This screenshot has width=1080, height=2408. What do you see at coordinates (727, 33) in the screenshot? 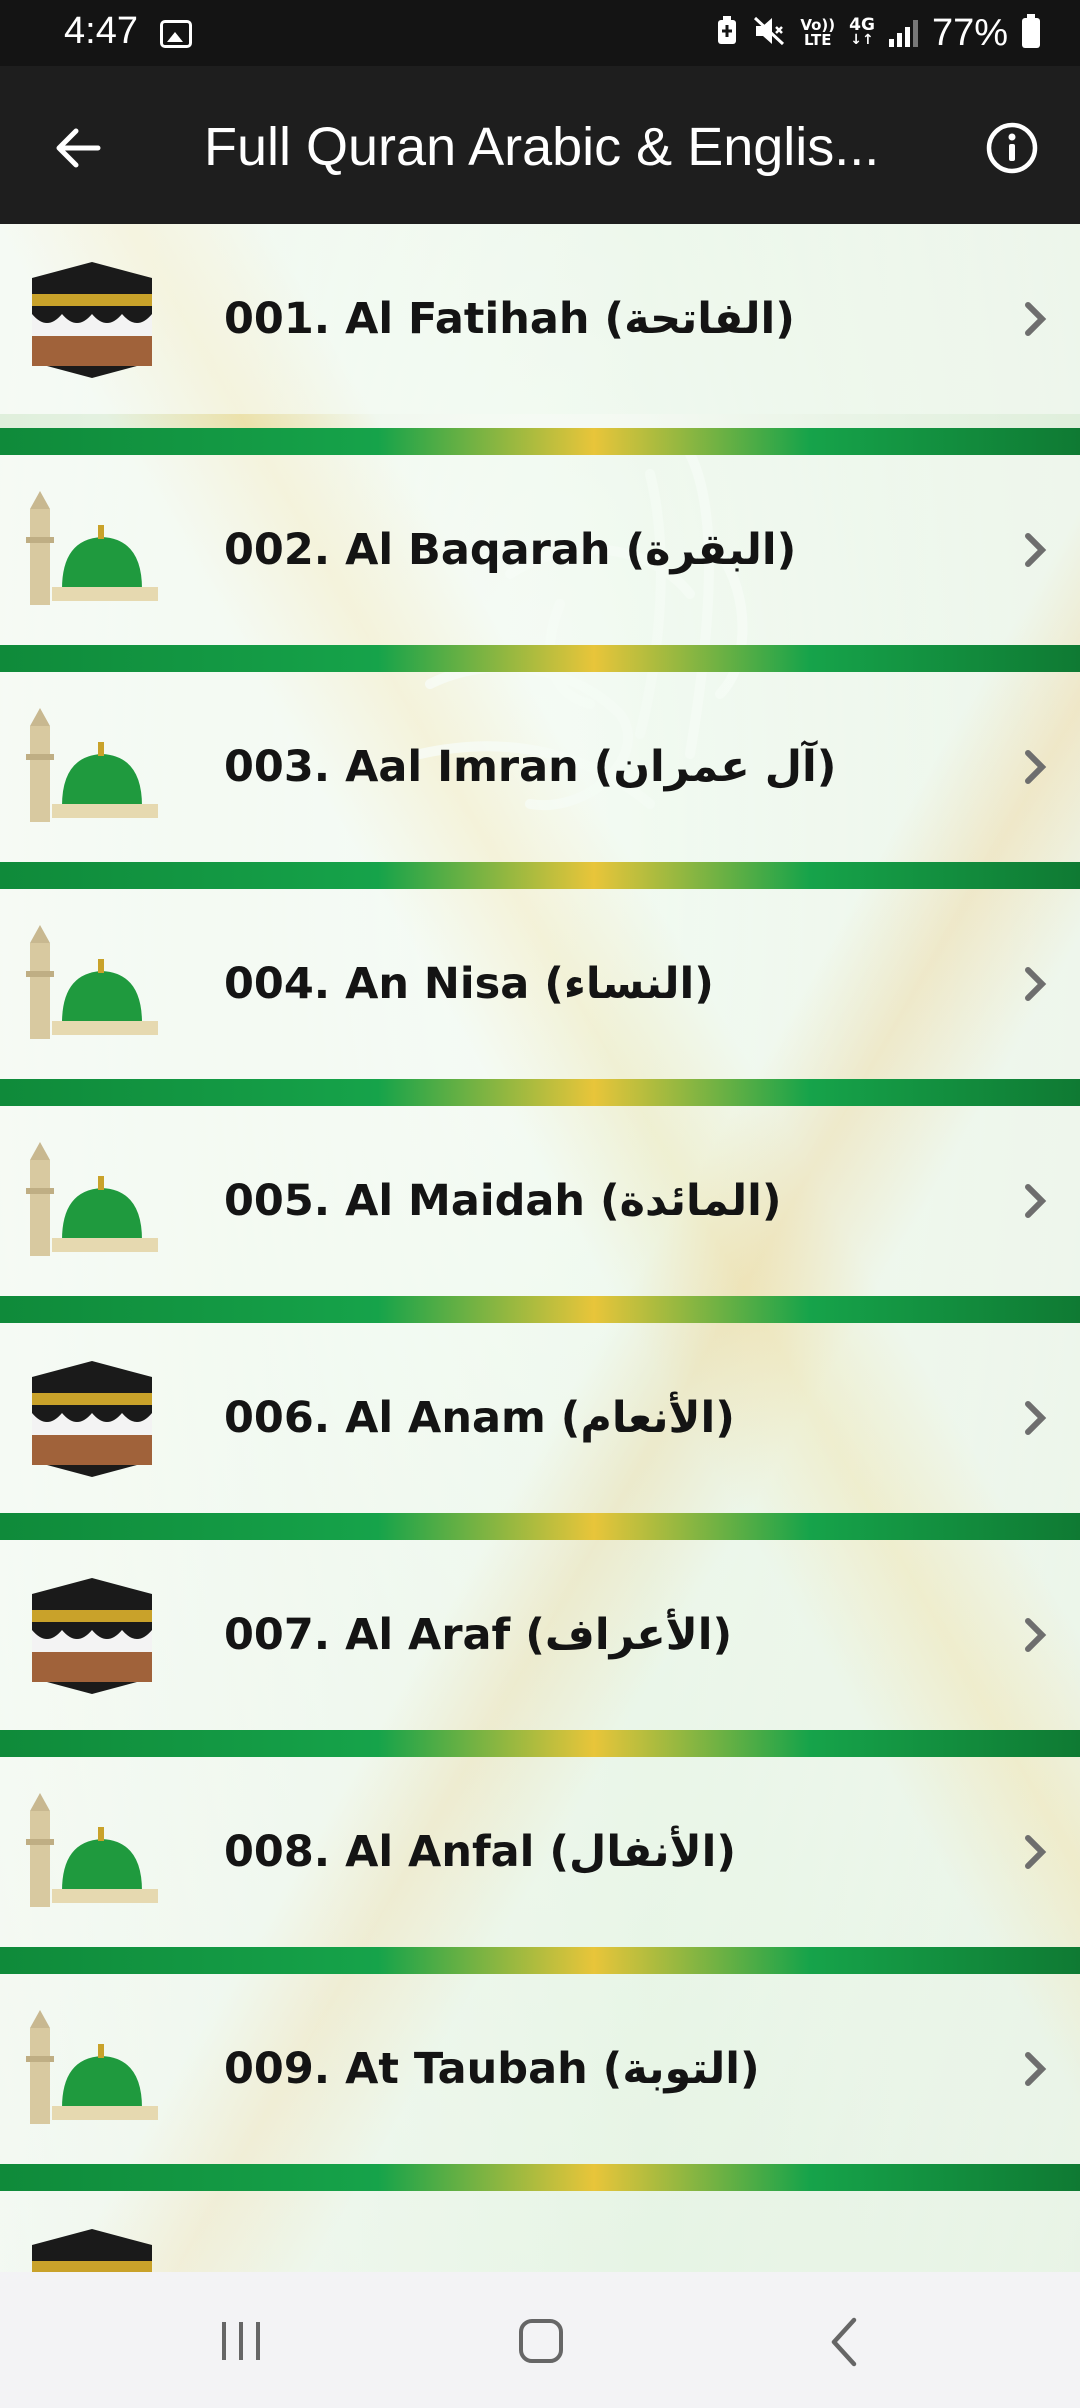
I see `battery-saver-icon` at bounding box center [727, 33].